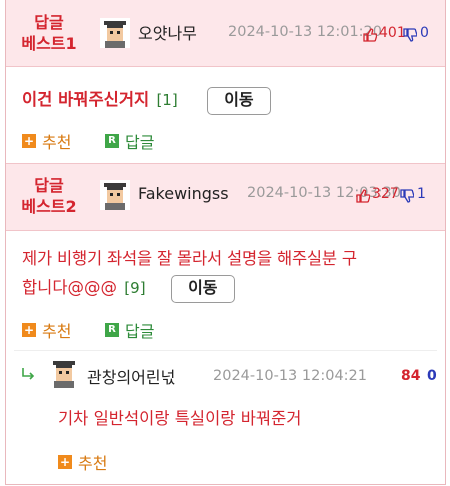  What do you see at coordinates (28, 374) in the screenshot?
I see `reply-arrow-icon` at bounding box center [28, 374].